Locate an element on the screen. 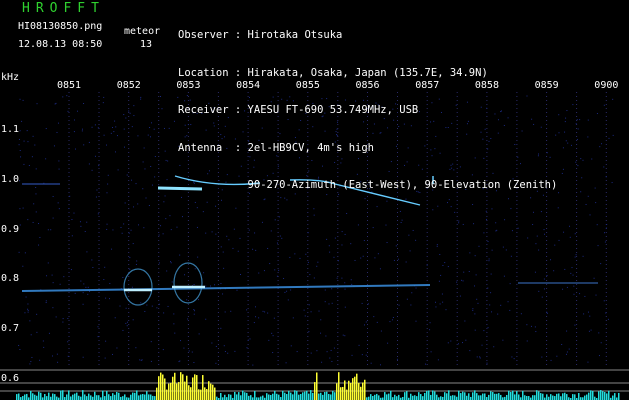 The width and height of the screenshot is (629, 400). meteor-count-value: 13 is located at coordinates (146, 44).